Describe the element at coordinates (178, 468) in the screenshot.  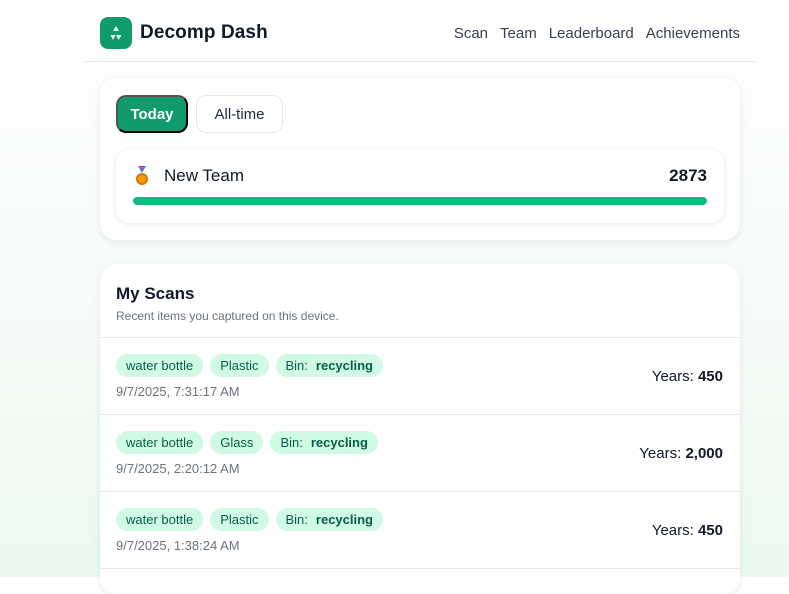
I see `scan-timestamp: 9/7/2025, 2:20:12 AM` at that location.